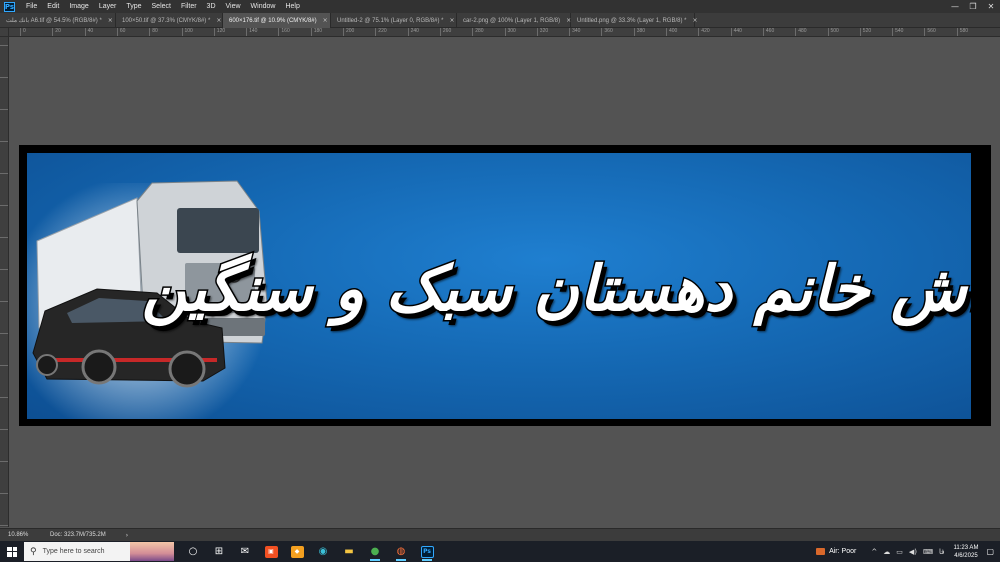 The height and width of the screenshot is (562, 1000). Describe the element at coordinates (427, 551) in the screenshot. I see `photoshop-icon: Ps` at that location.